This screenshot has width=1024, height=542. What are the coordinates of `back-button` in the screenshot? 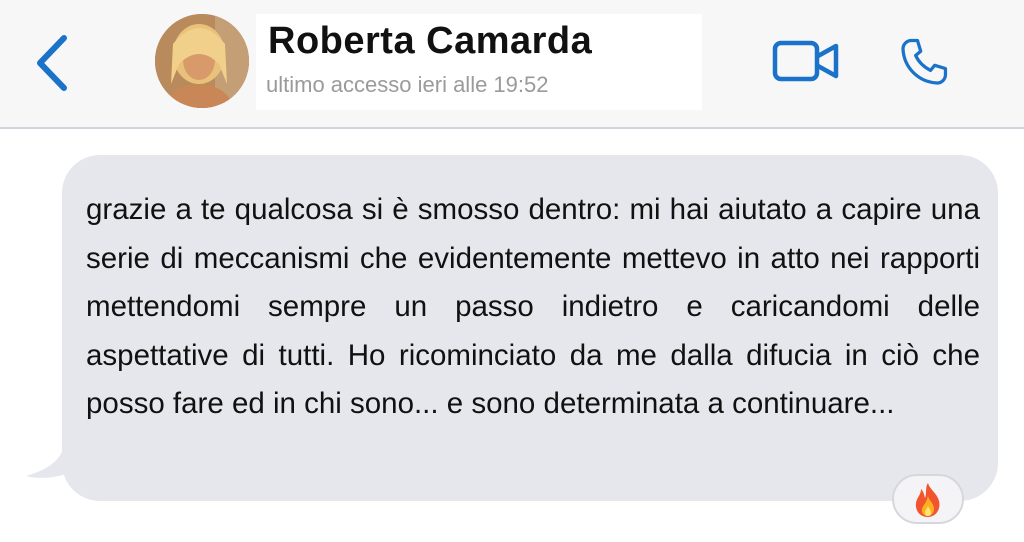 It's located at (53, 63).